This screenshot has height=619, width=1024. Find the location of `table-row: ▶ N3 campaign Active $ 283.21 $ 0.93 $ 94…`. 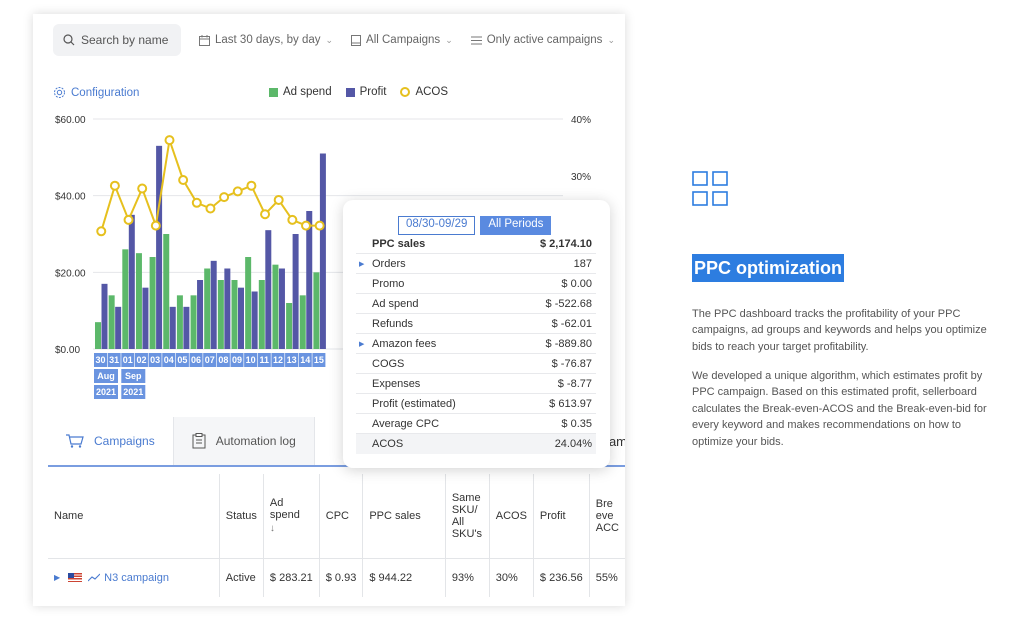

table-row: ▶ N3 campaign Active $ 283.21 $ 0.93 $ 94… is located at coordinates (336, 577).